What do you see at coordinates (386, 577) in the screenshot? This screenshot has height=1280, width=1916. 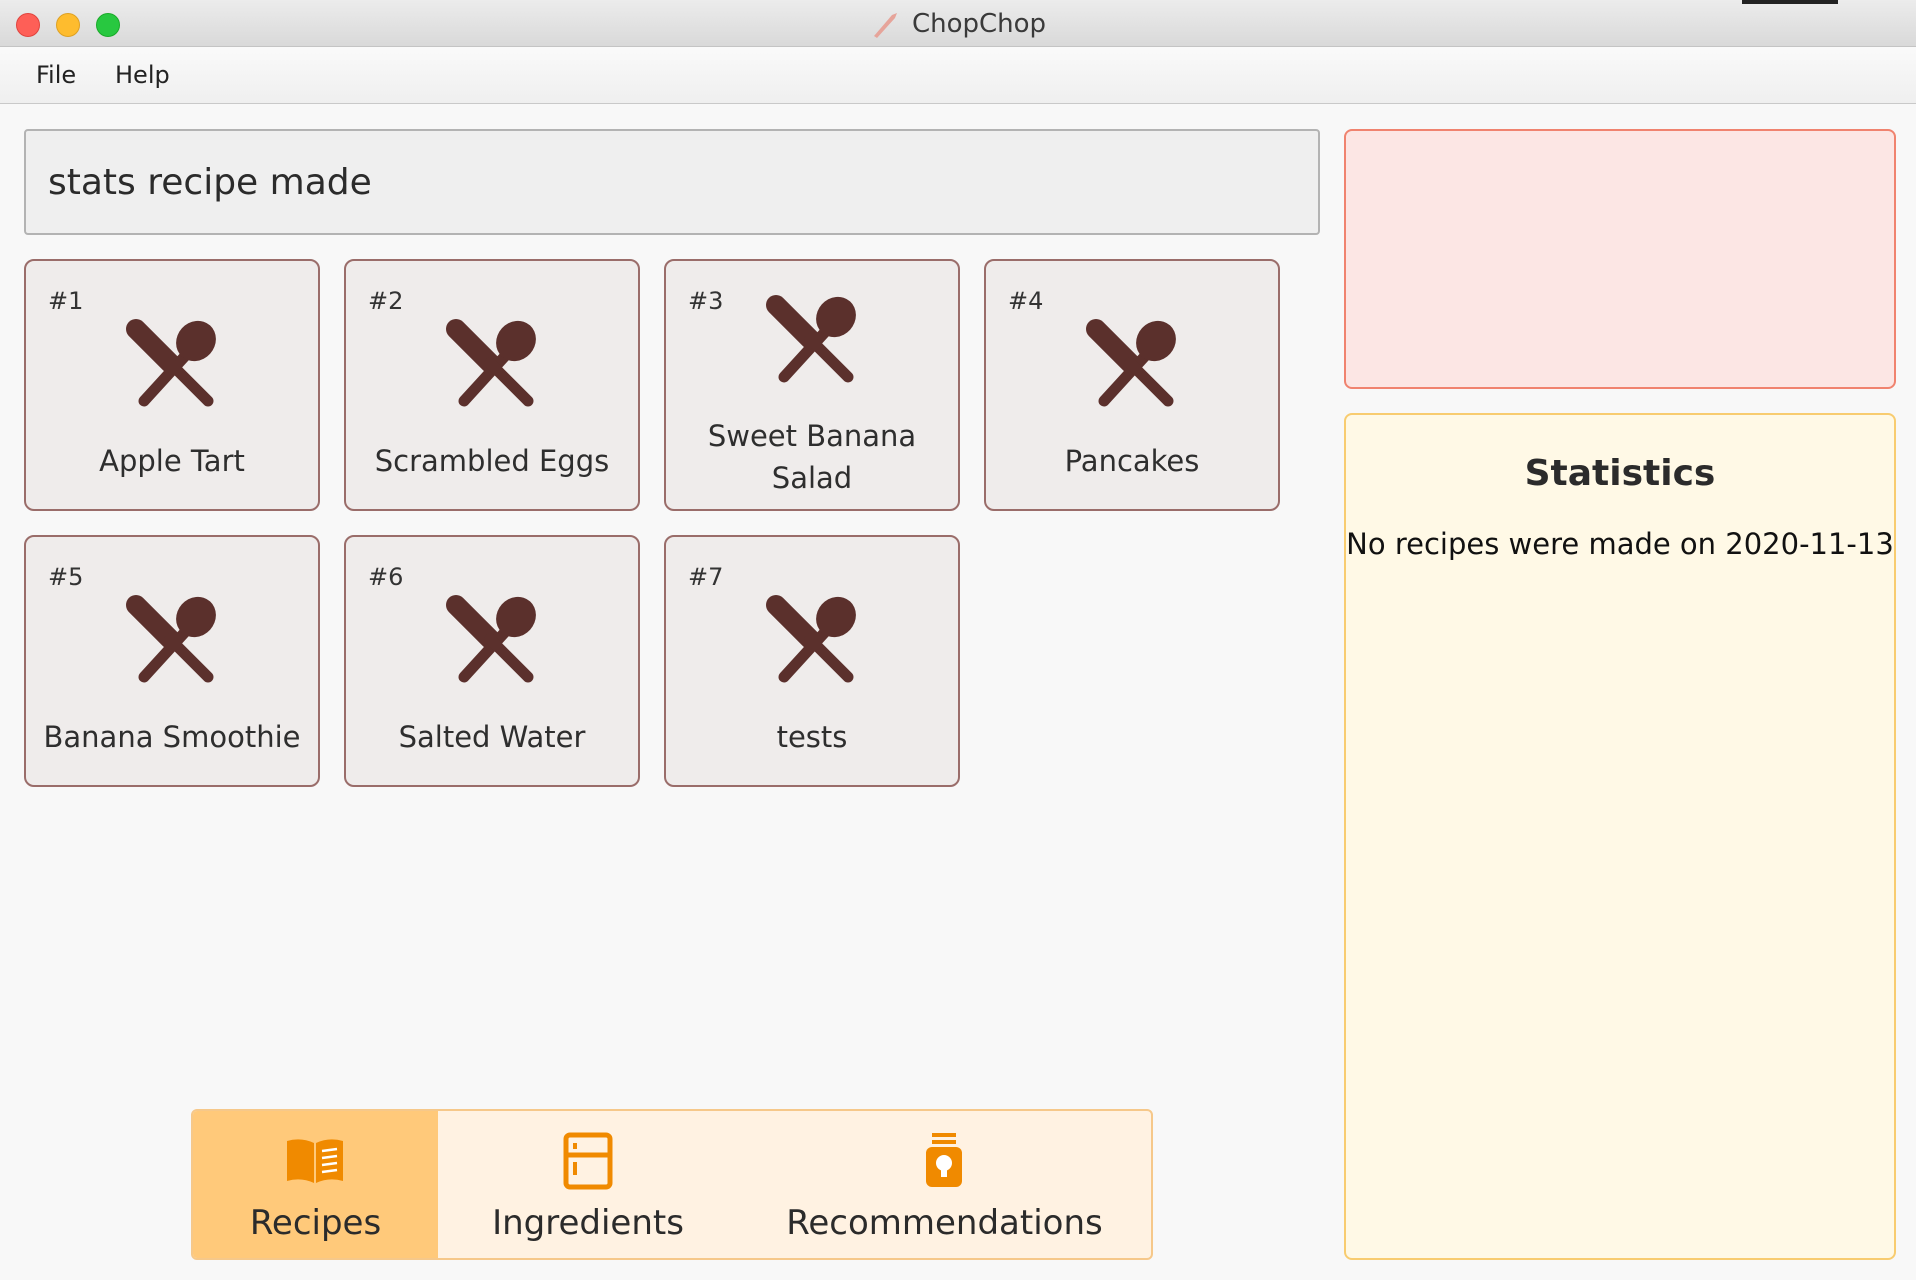 I see `recipe-index: #6` at bounding box center [386, 577].